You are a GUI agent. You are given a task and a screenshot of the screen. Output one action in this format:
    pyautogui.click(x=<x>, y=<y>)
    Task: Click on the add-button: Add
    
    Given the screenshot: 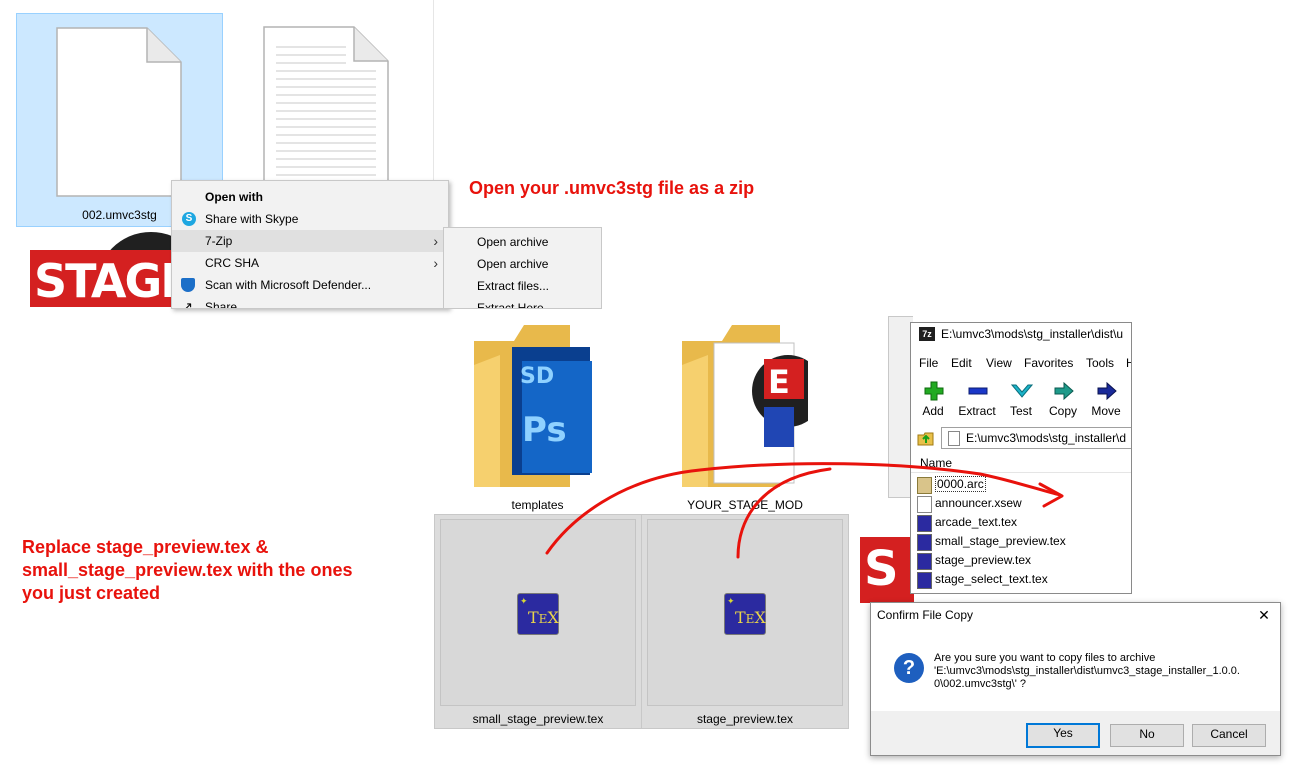 What is the action you would take?
    pyautogui.click(x=933, y=400)
    